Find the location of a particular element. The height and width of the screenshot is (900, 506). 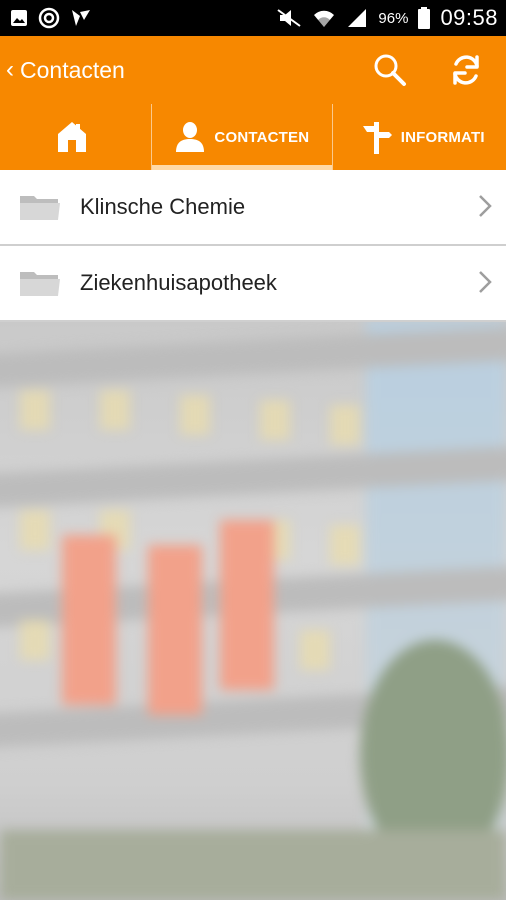

tab-contacten: CONTACTEN is located at coordinates (242, 137).